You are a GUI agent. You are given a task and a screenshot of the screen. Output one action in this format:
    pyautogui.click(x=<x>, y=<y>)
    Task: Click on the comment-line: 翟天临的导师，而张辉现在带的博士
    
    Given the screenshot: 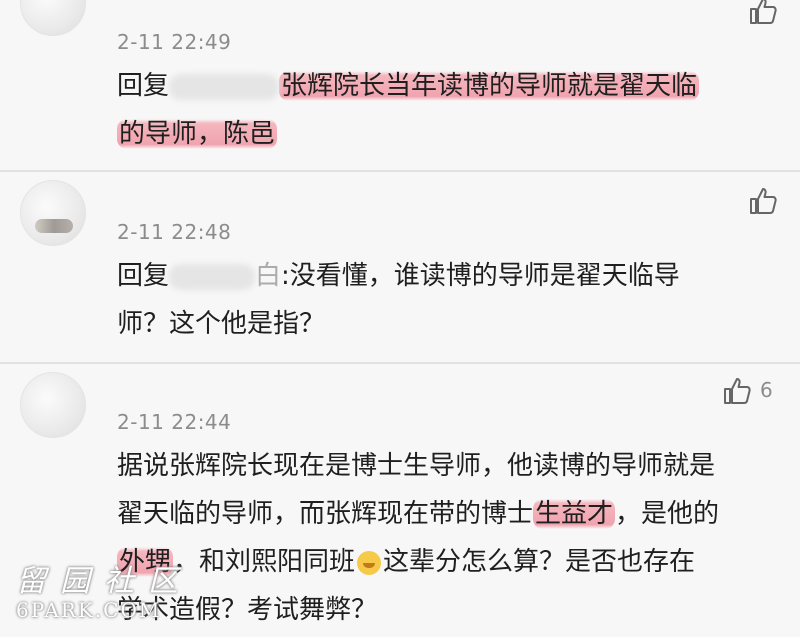 What is the action you would take?
    pyautogui.click(x=325, y=514)
    